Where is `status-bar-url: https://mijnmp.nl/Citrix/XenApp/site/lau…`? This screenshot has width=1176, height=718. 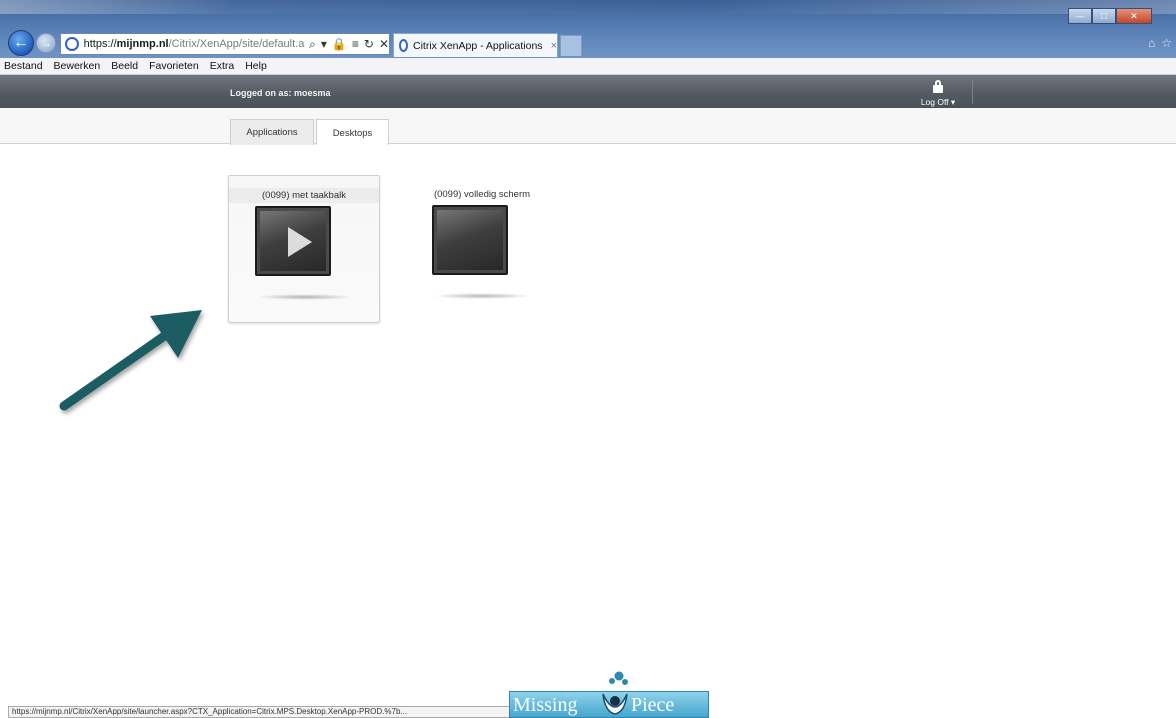 status-bar-url: https://mijnmp.nl/Citrix/XenApp/site/lau… is located at coordinates (260, 712).